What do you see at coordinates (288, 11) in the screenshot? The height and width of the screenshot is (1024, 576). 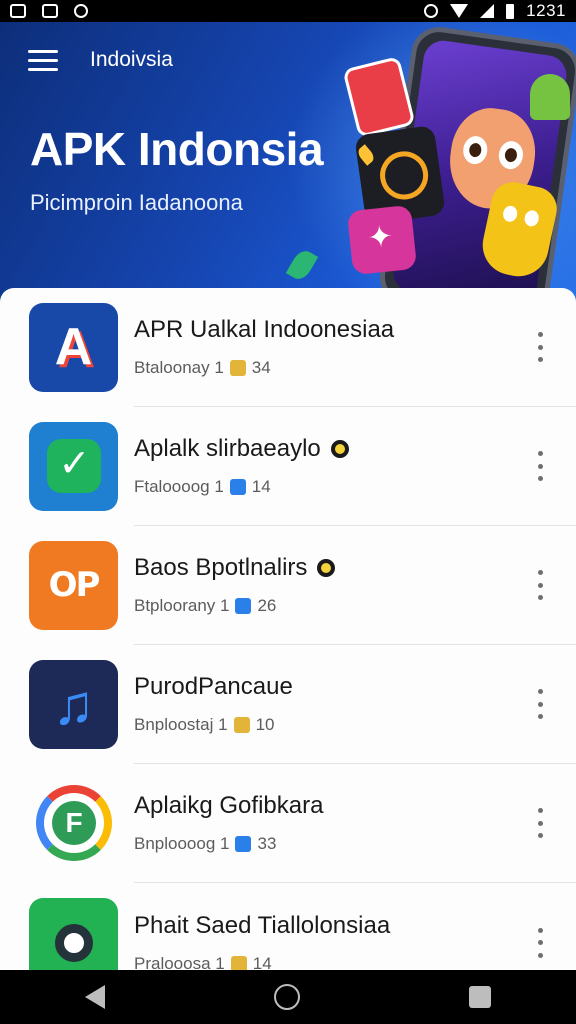 I see `status-bar: 1231` at bounding box center [288, 11].